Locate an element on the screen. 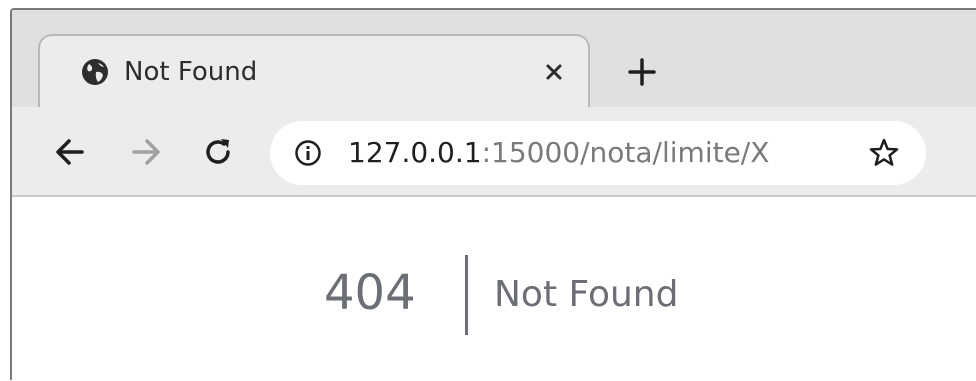 The width and height of the screenshot is (976, 381). globe-icon is located at coordinates (95, 72).